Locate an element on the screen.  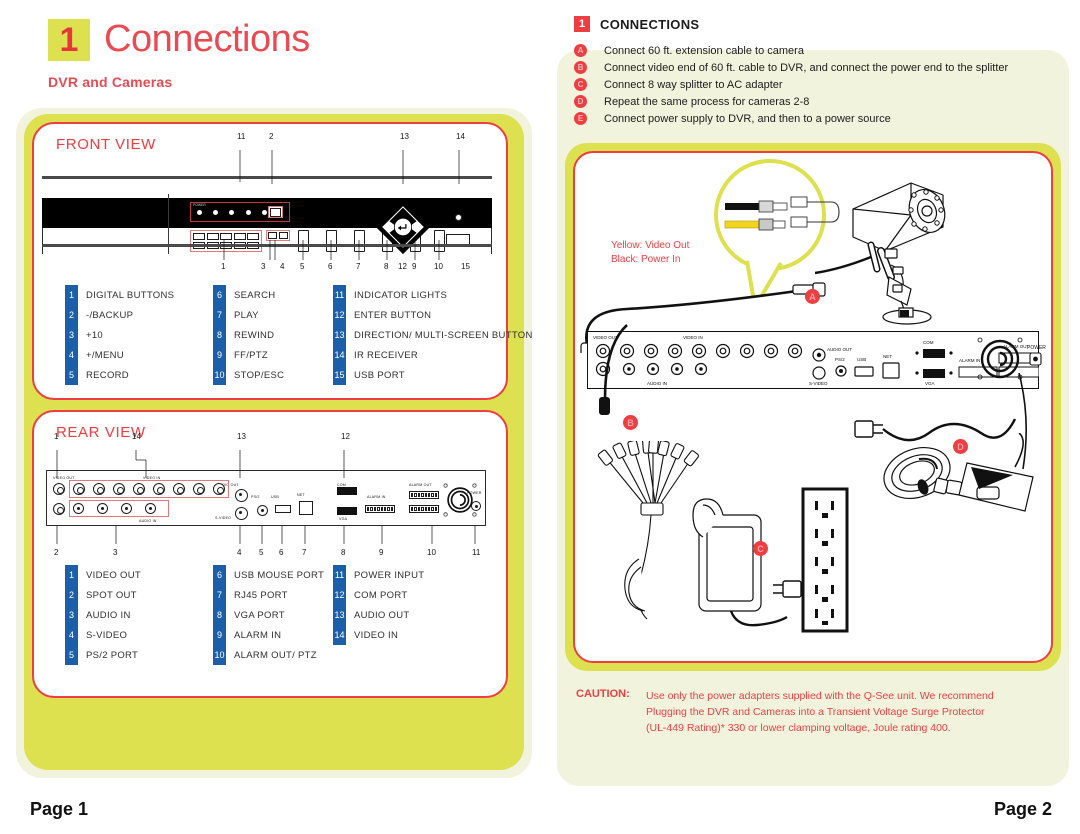
cooling-fan is located at coordinates (460, 500).